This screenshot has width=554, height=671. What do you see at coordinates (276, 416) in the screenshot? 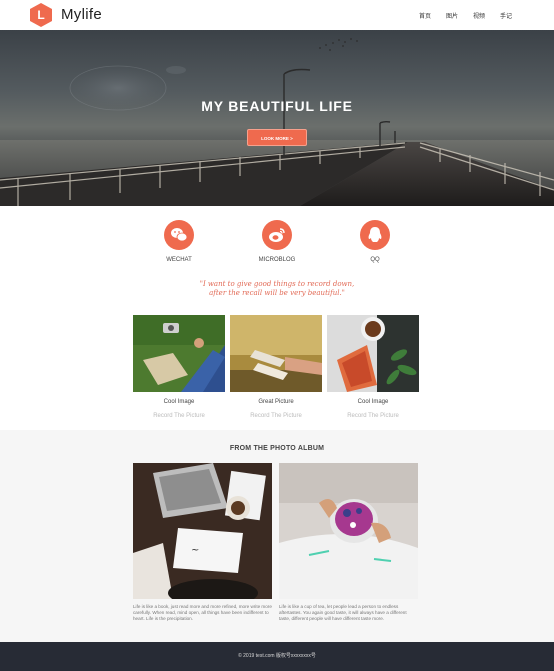
I see `photo-subtitle-2: Record The Picture` at bounding box center [276, 416].